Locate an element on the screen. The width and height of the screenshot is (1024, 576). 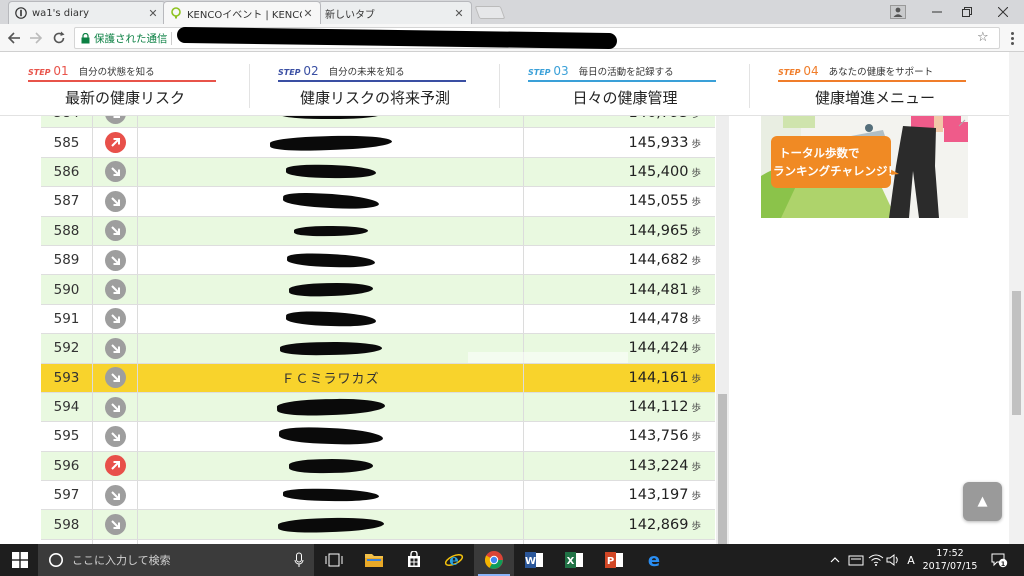
rank-cell: 589 is located at coordinates (67, 260).